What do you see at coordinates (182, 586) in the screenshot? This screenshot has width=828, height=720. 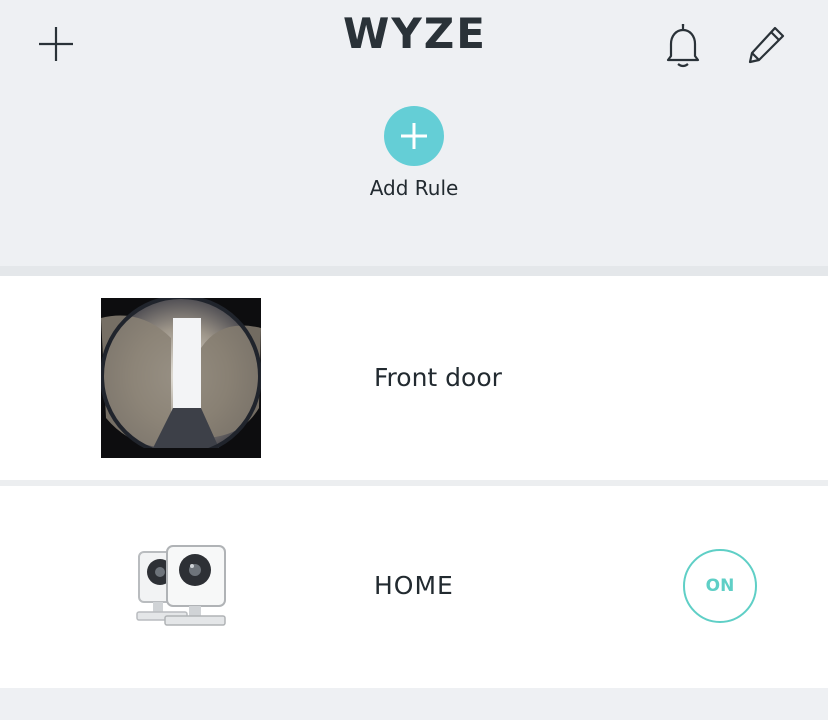 I see `camera-group-icon` at bounding box center [182, 586].